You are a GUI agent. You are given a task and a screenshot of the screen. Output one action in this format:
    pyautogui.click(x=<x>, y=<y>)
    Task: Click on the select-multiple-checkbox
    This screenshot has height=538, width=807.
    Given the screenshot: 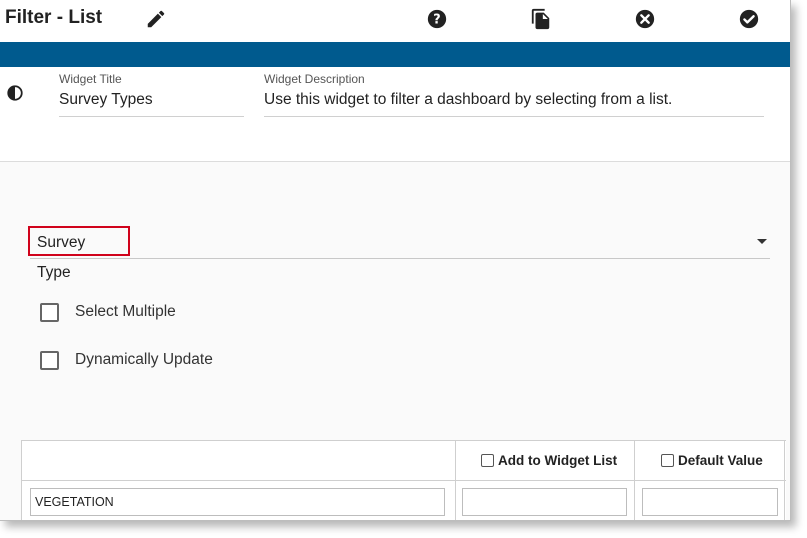 What is the action you would take?
    pyautogui.click(x=49, y=312)
    